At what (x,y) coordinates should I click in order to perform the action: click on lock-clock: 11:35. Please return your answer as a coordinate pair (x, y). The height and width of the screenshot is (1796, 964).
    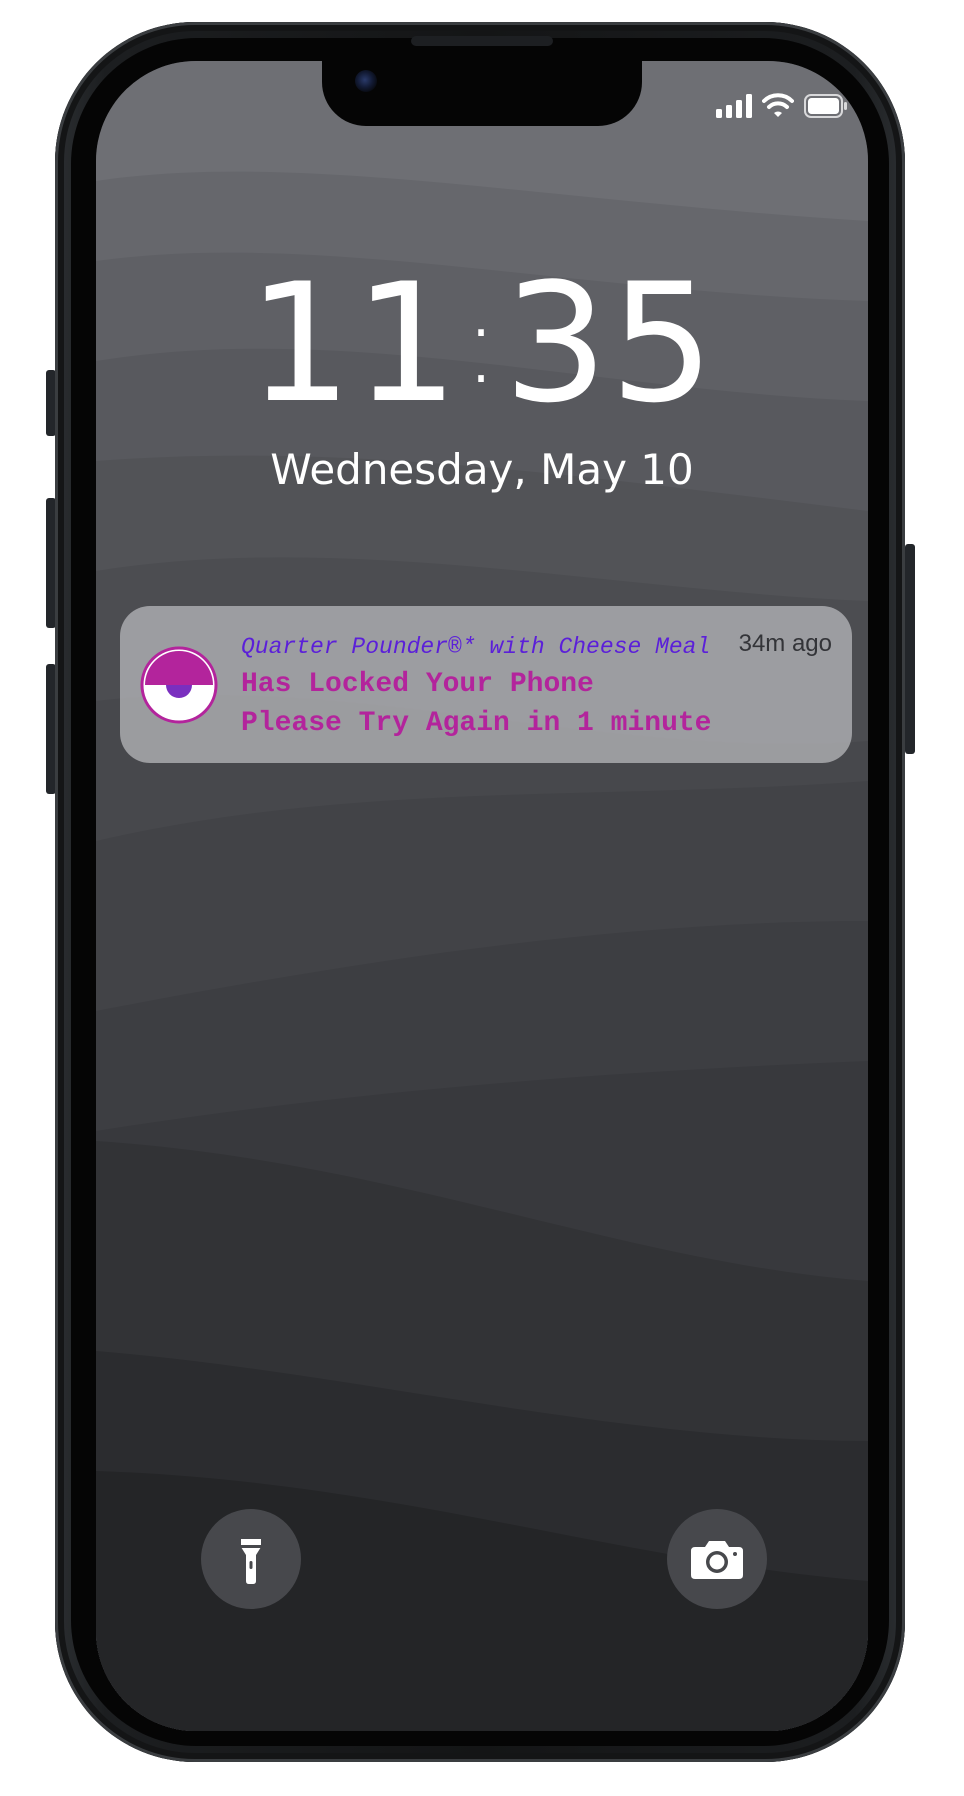
    Looking at the image, I should click on (482, 344).